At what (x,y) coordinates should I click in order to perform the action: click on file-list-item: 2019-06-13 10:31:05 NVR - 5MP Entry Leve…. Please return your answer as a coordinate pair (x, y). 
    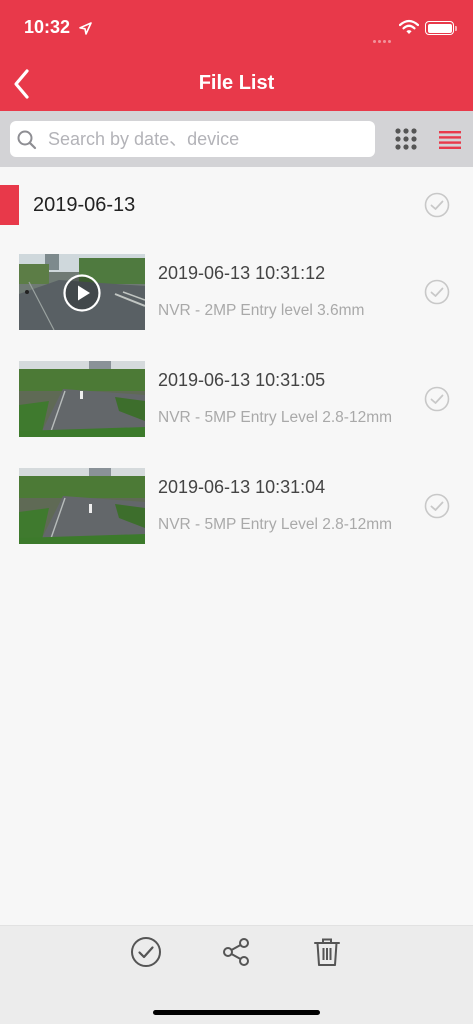
    Looking at the image, I should click on (236, 399).